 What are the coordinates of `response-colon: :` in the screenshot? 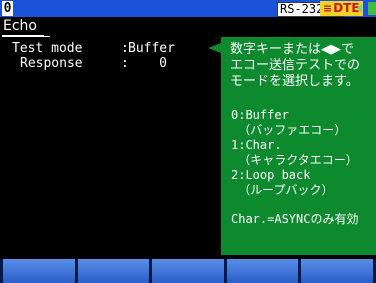 It's located at (125, 63).